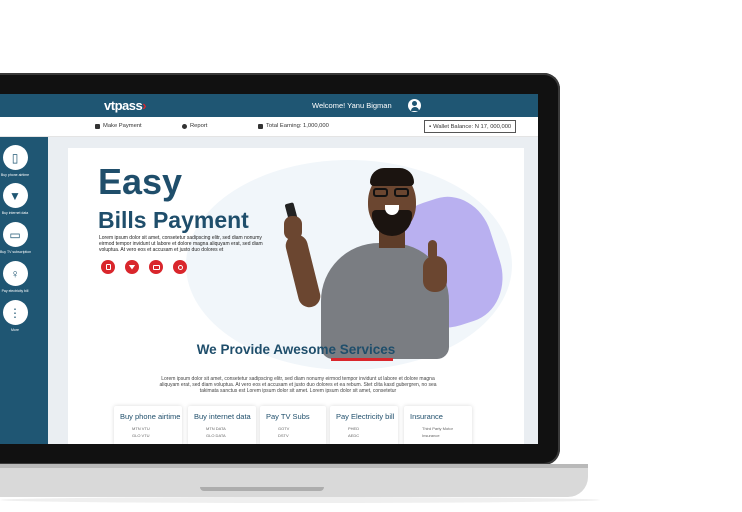  I want to click on sidebar-item-label: Buy internet data, so click(15, 213).